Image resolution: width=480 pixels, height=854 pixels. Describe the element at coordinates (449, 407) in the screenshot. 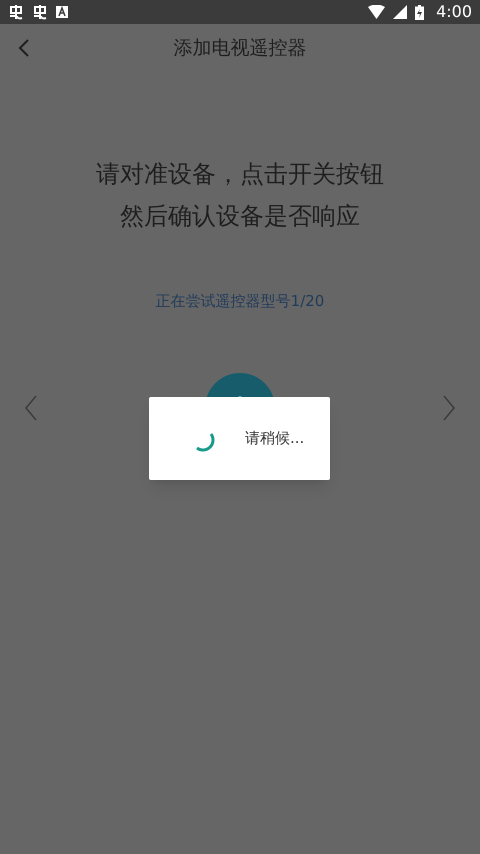

I see `chevron-right-icon` at that location.